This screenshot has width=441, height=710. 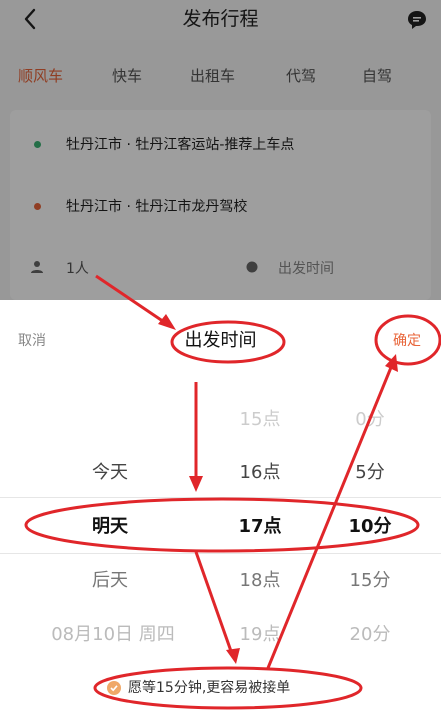 I want to click on day-option: 今天, so click(x=110, y=471).